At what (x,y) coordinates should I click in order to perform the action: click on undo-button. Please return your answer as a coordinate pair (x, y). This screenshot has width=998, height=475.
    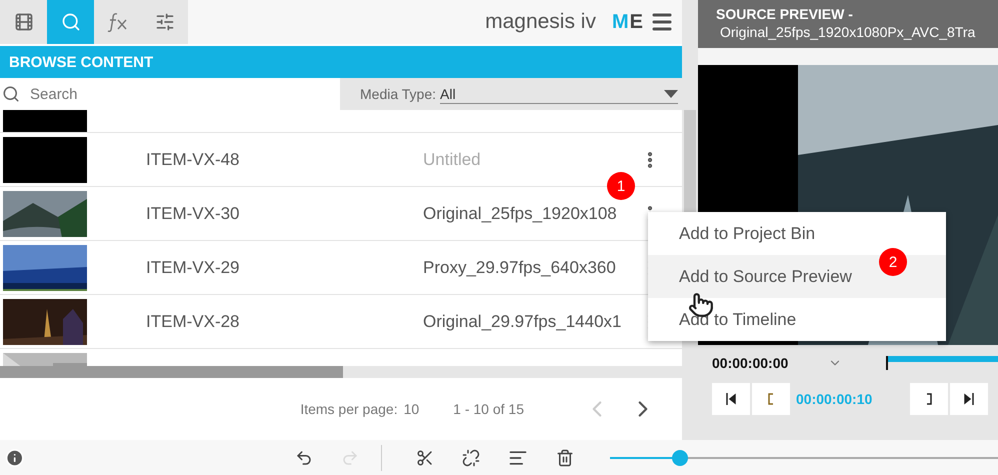
    Looking at the image, I should click on (303, 457).